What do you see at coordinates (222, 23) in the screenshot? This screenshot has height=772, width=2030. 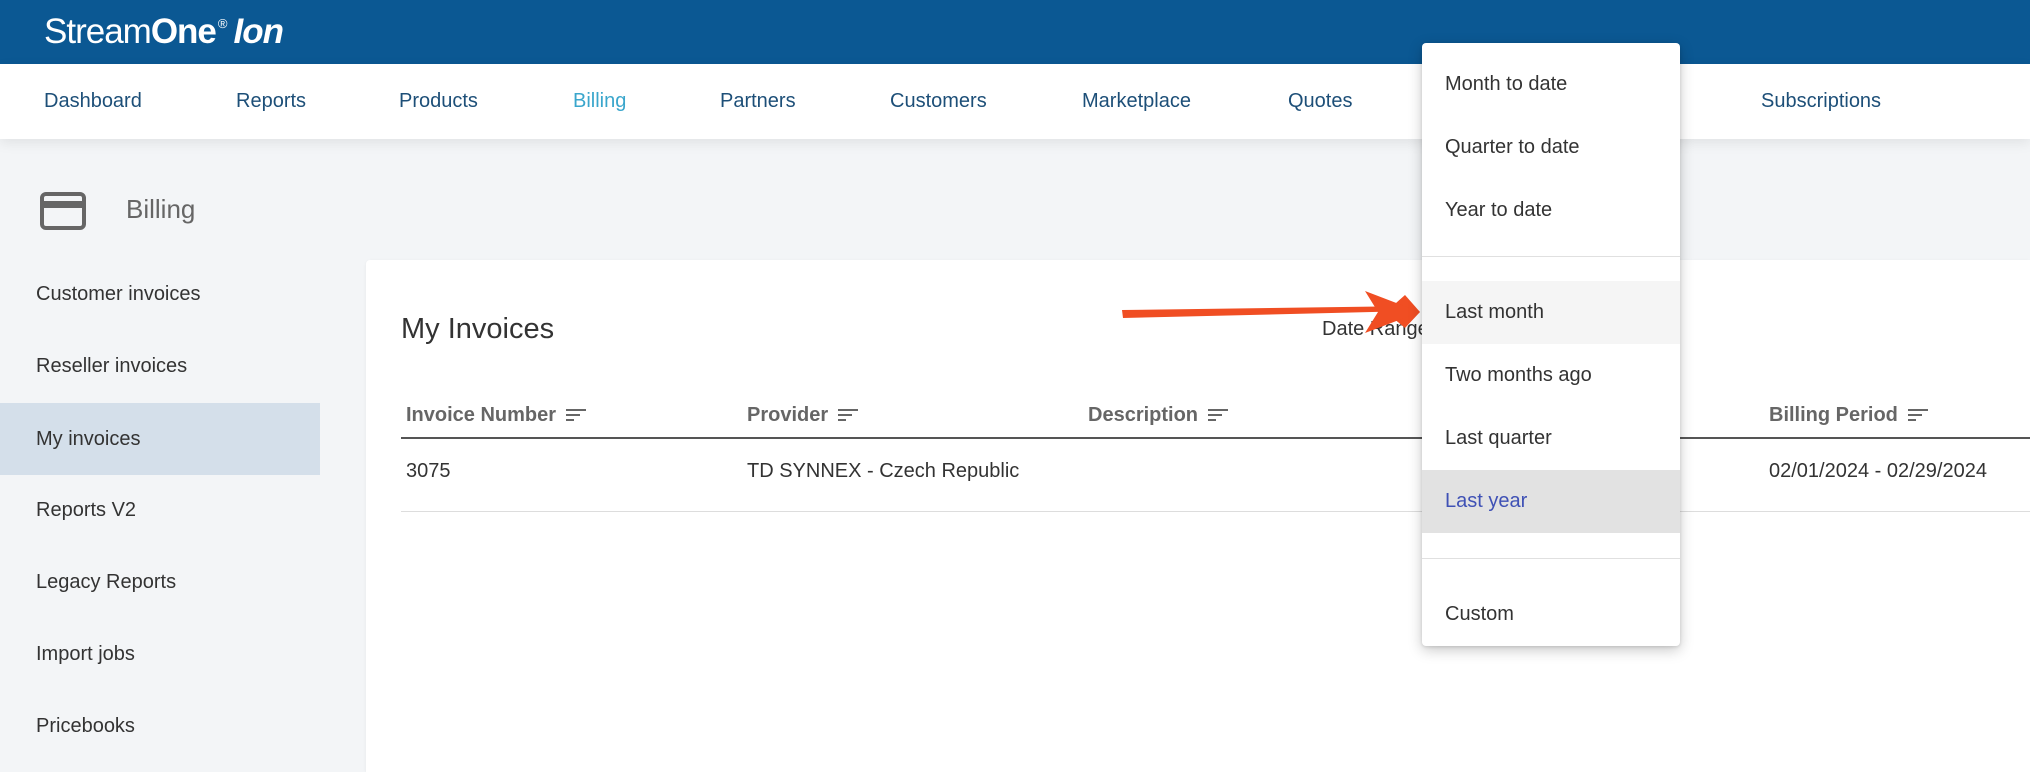 I see `logo-registered-mark: ®` at bounding box center [222, 23].